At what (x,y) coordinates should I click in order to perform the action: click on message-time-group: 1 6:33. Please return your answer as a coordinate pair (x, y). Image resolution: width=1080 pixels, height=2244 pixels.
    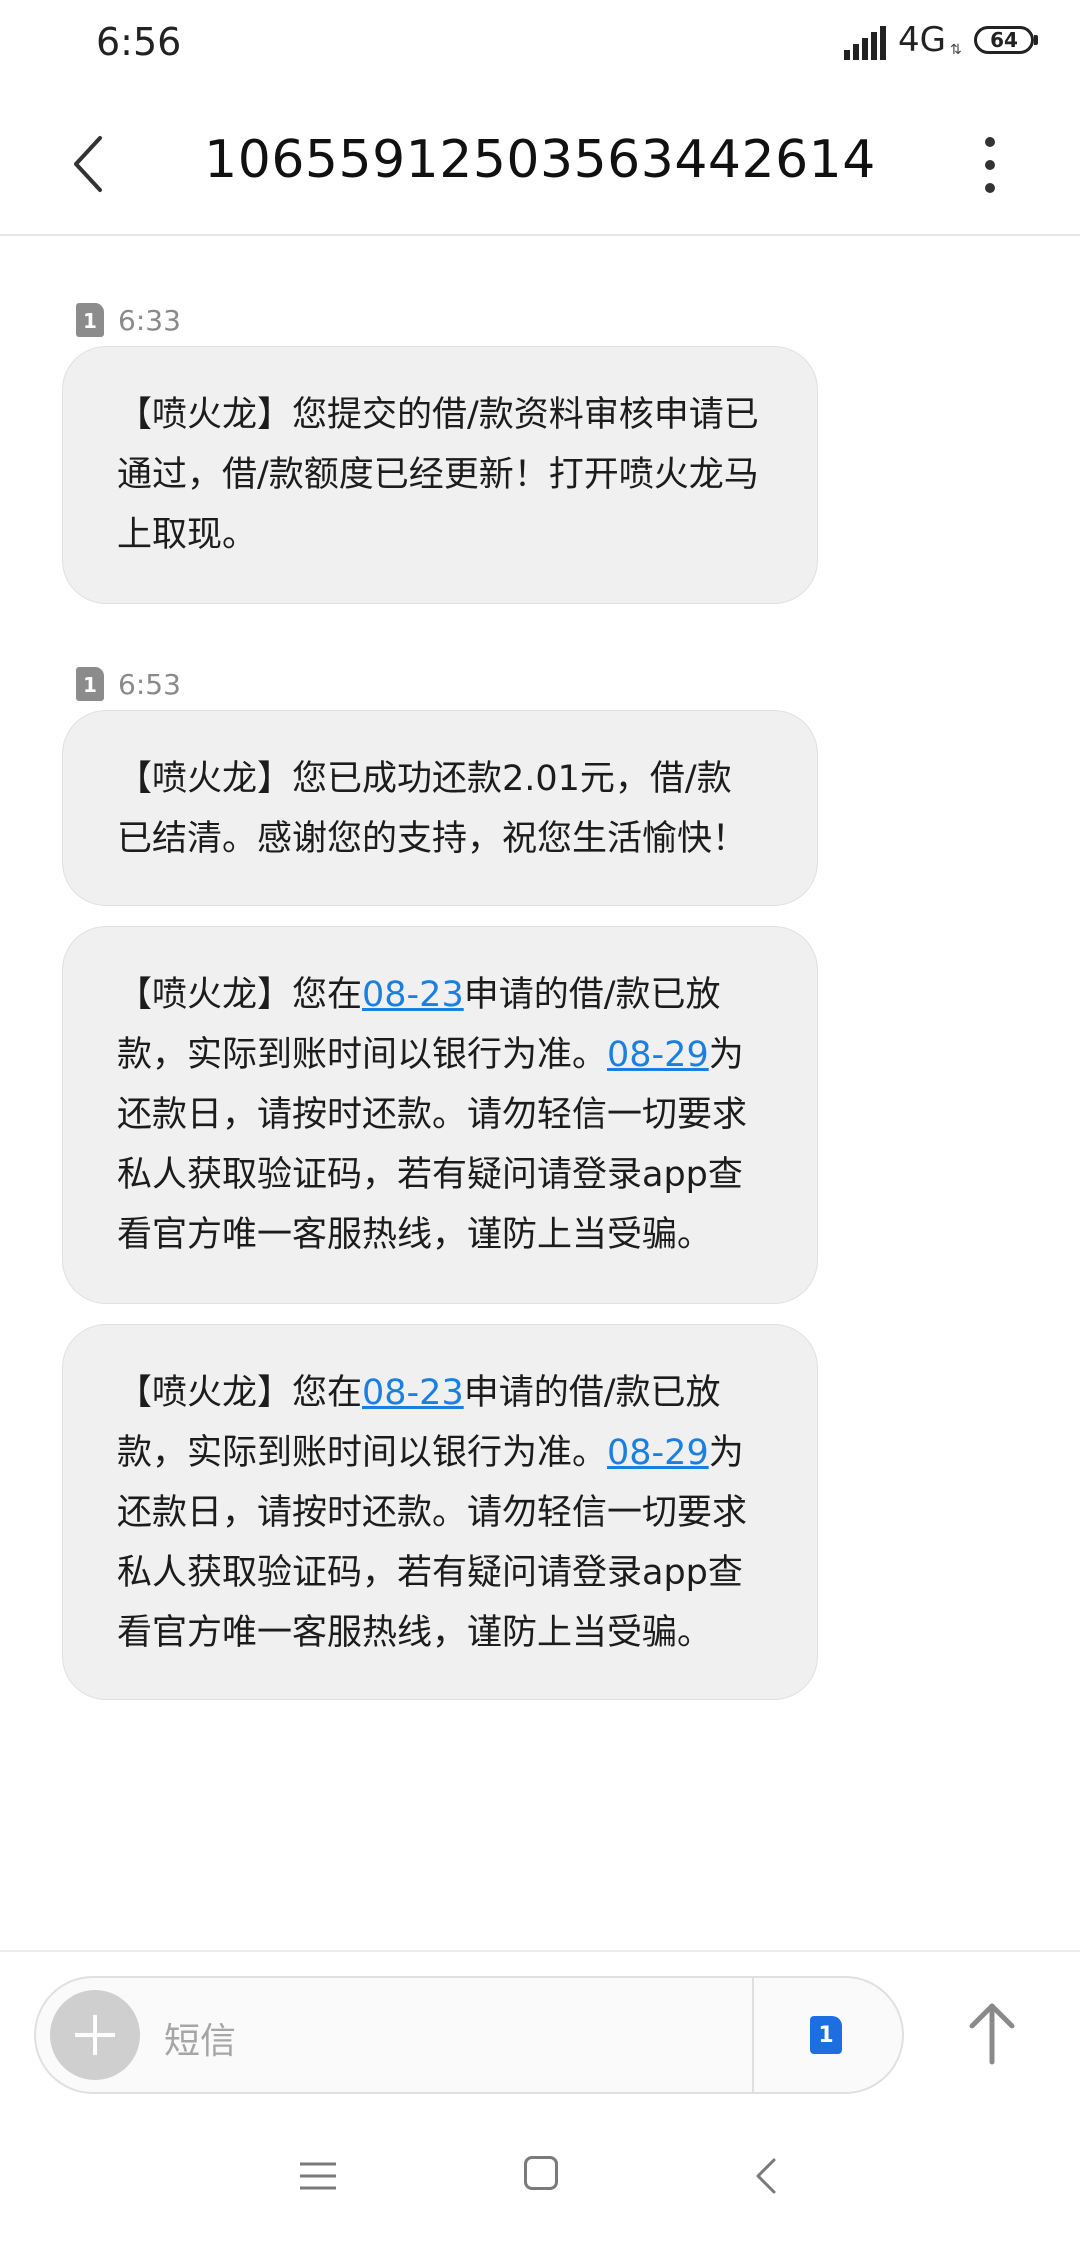
    Looking at the image, I should click on (128, 320).